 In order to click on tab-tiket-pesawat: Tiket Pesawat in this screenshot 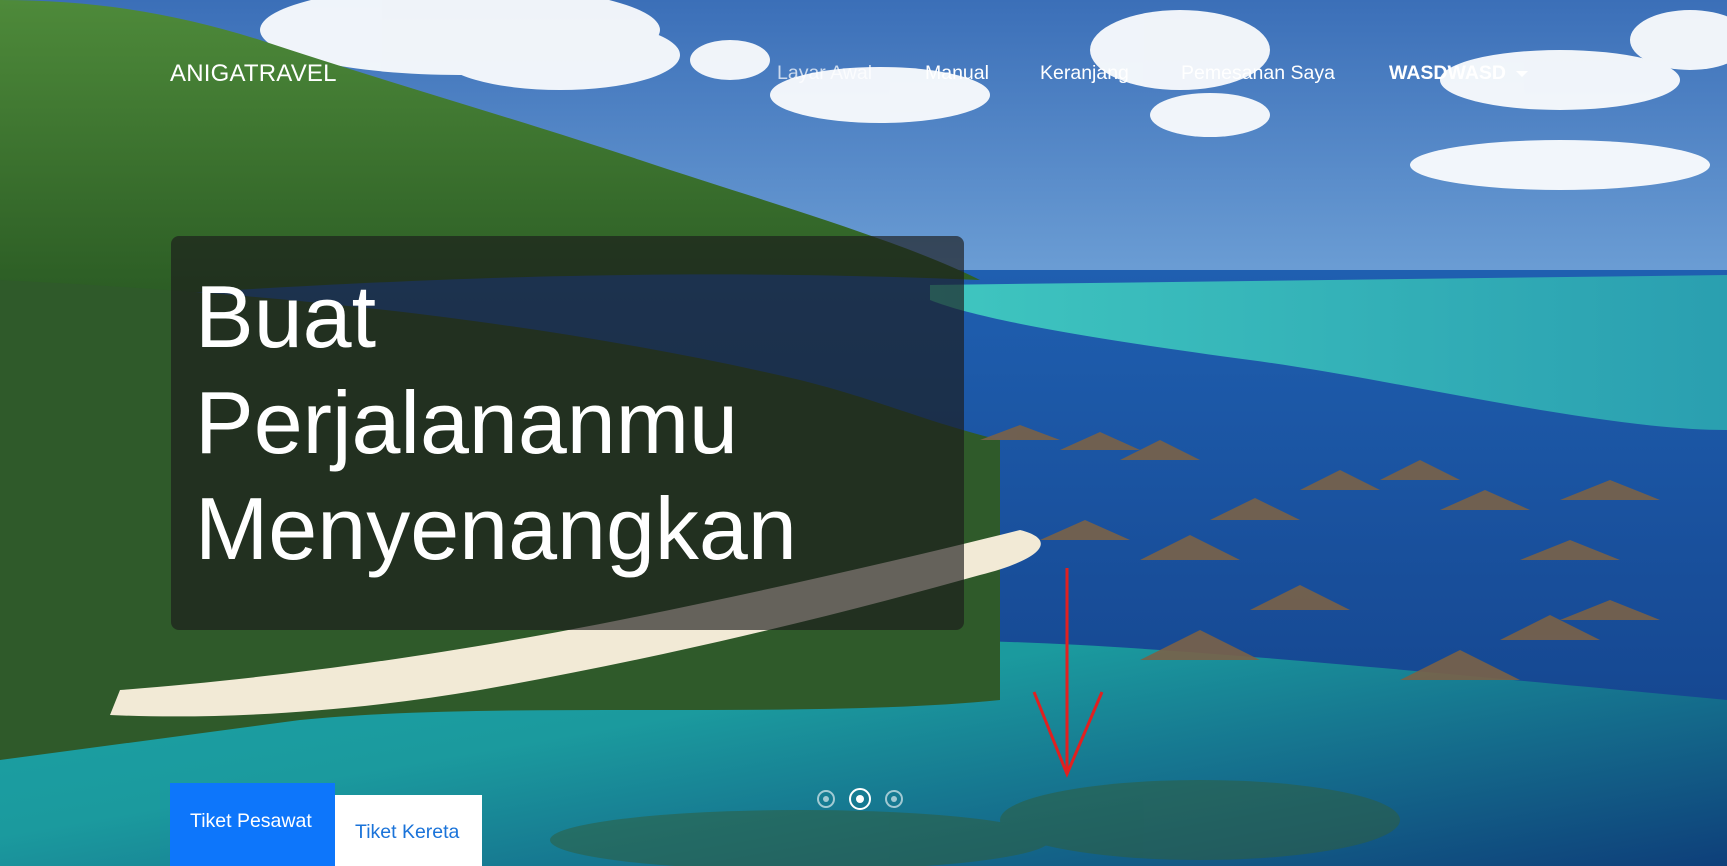, I will do `click(252, 824)`.